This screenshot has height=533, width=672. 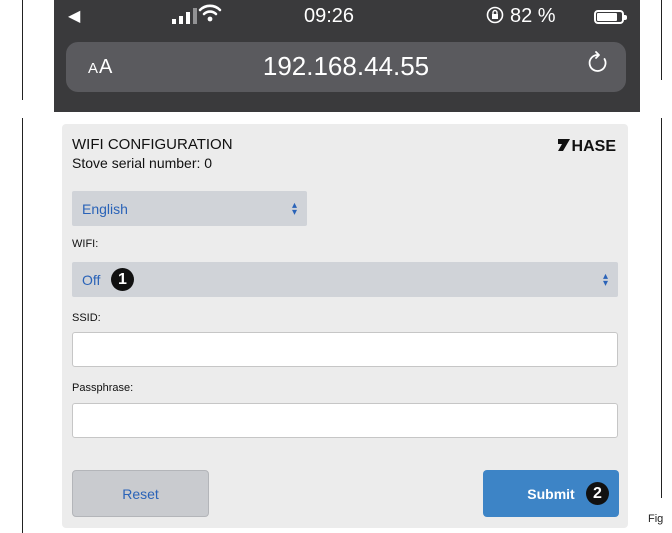 I want to click on passphrase-label: Passphrase:, so click(x=103, y=388).